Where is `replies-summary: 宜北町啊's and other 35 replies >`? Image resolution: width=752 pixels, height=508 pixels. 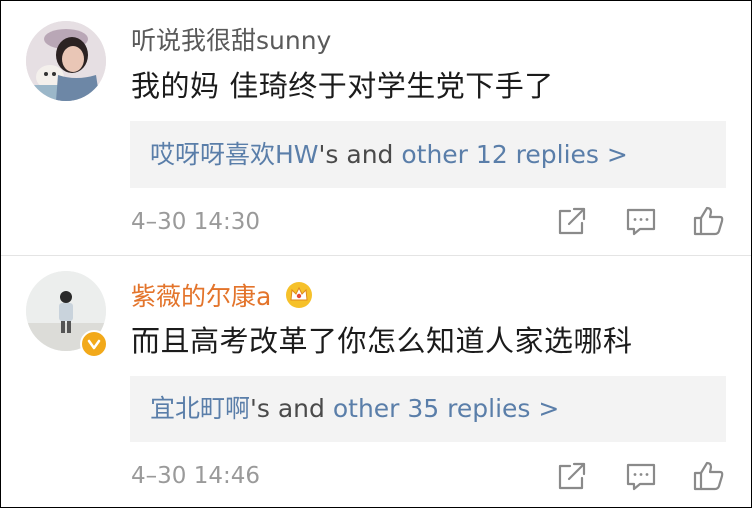
replies-summary: 宜北町啊's and other 35 replies > is located at coordinates (428, 409).